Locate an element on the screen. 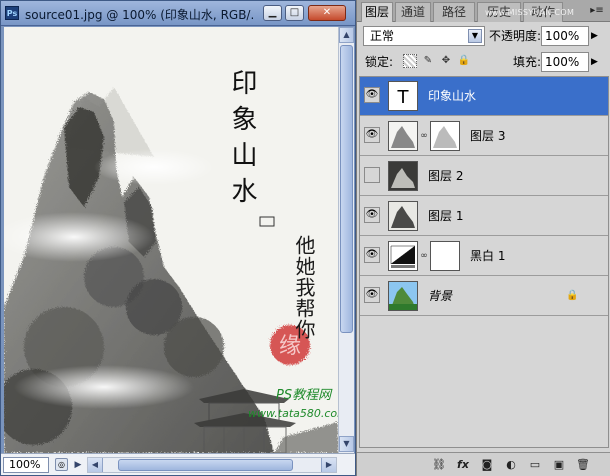 This screenshot has height=476, width=610. layer-row-layer2: 👁 图层 2 is located at coordinates (484, 176).